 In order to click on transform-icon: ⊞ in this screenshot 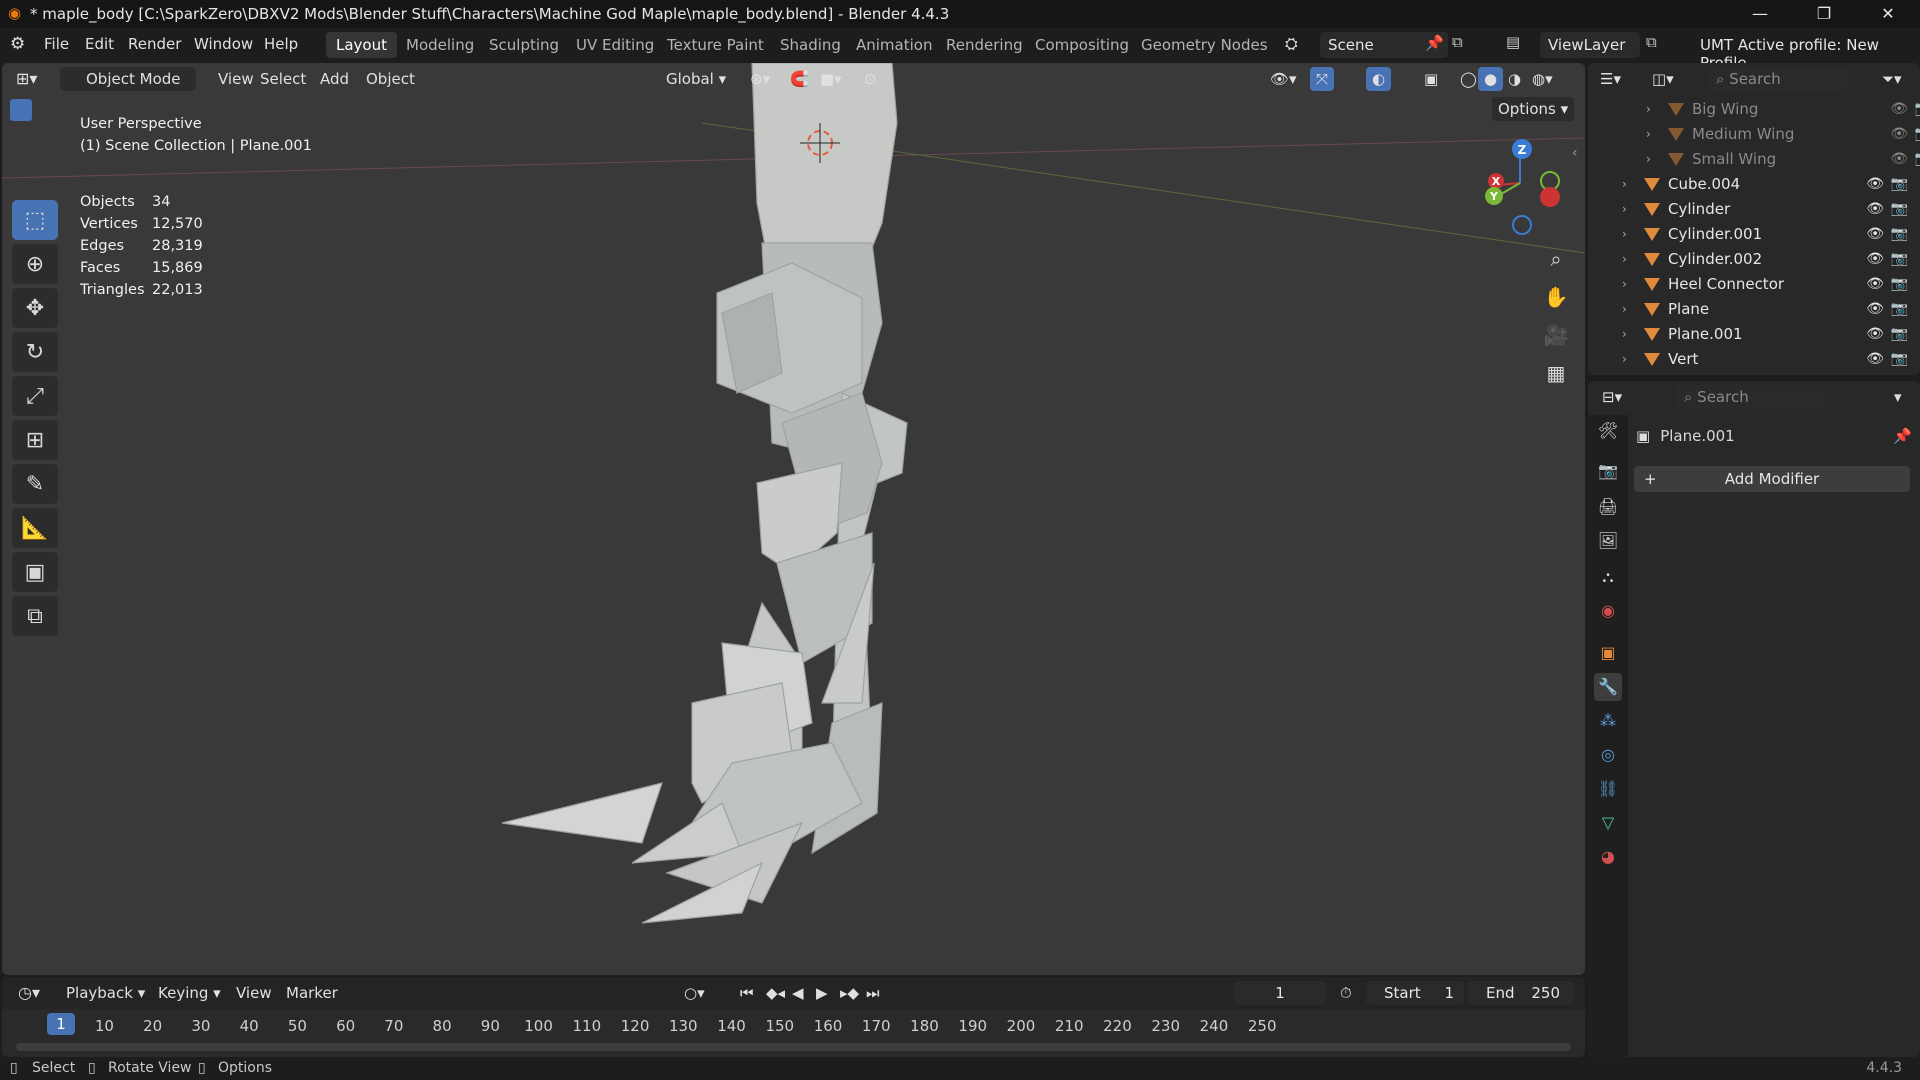, I will do `click(35, 440)`.